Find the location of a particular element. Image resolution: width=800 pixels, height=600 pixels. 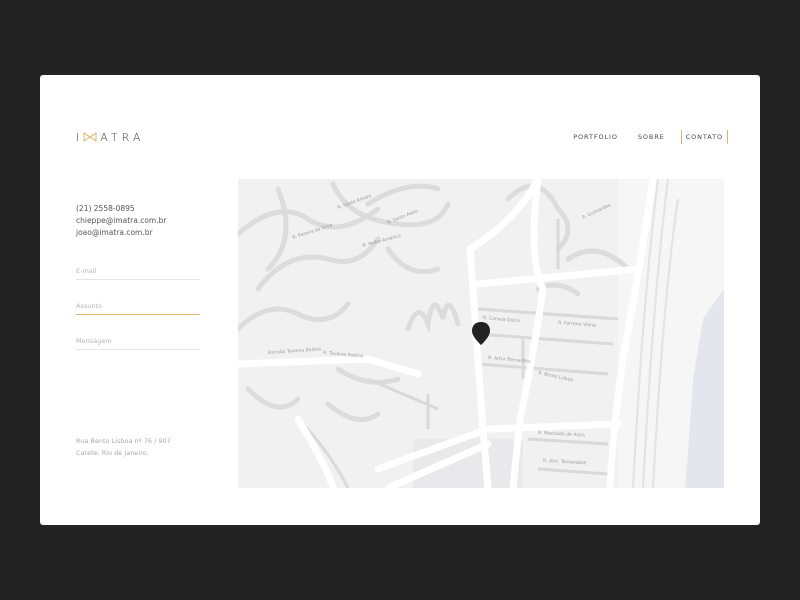

email-link-joao: joao@imatra.com.br is located at coordinates (121, 233).